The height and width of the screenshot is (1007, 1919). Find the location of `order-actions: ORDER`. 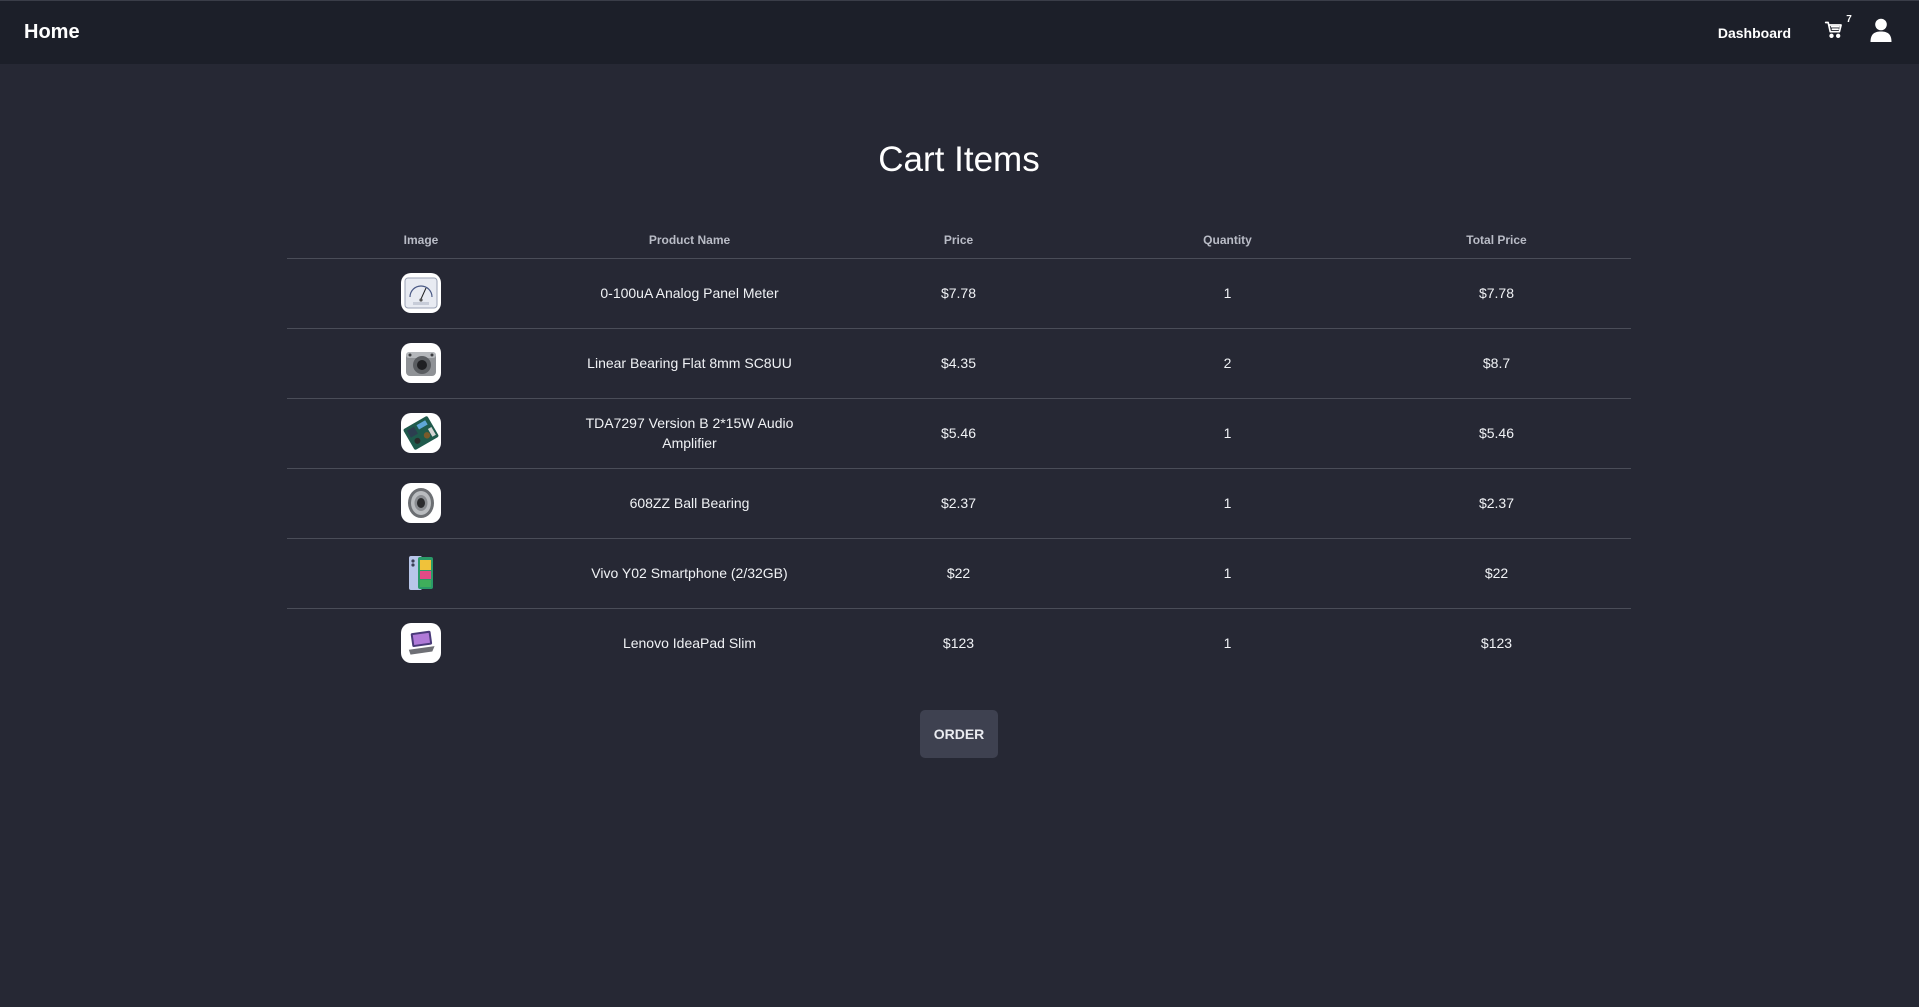

order-actions: ORDER is located at coordinates (959, 734).